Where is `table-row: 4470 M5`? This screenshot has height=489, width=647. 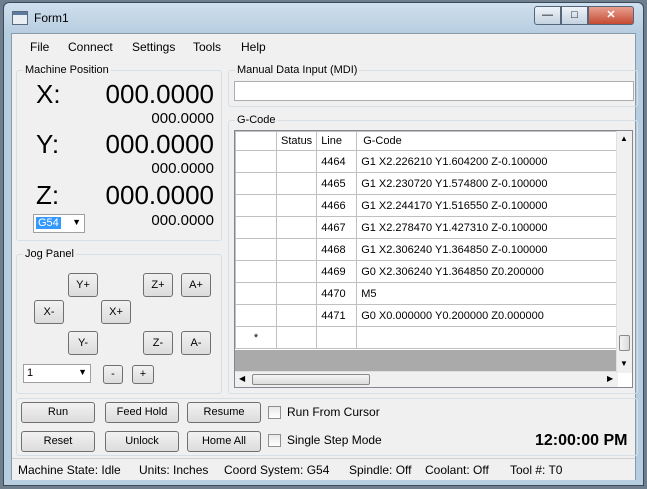
table-row: 4470 M5 is located at coordinates (426, 293).